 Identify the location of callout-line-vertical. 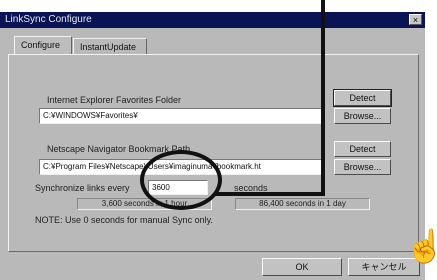
(323, 97).